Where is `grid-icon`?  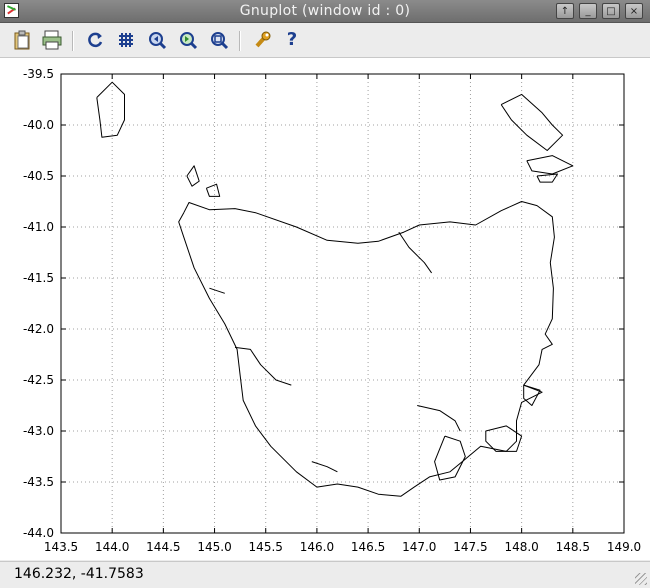
grid-icon is located at coordinates (126, 40).